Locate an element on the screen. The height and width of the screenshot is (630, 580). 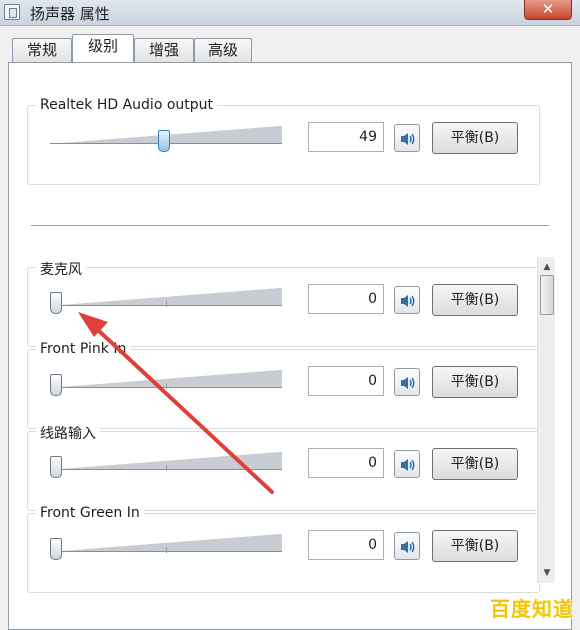
front-pink-in-balance-button: 平衡(B) is located at coordinates (475, 382).